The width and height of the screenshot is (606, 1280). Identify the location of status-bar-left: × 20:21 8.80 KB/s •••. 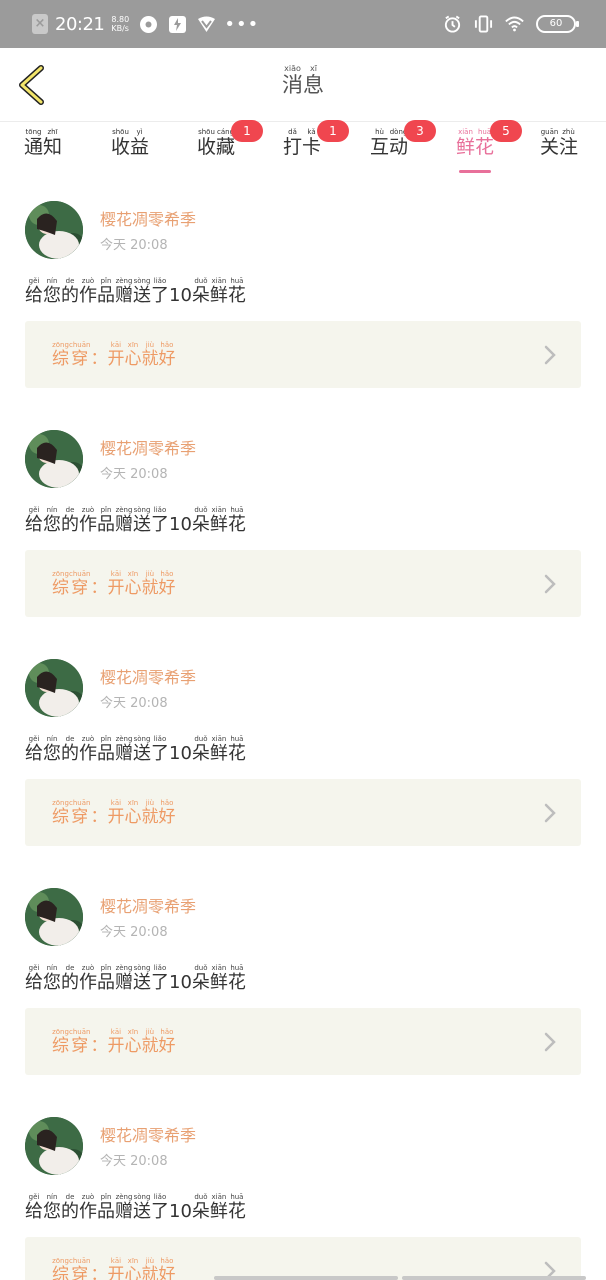
(145, 24).